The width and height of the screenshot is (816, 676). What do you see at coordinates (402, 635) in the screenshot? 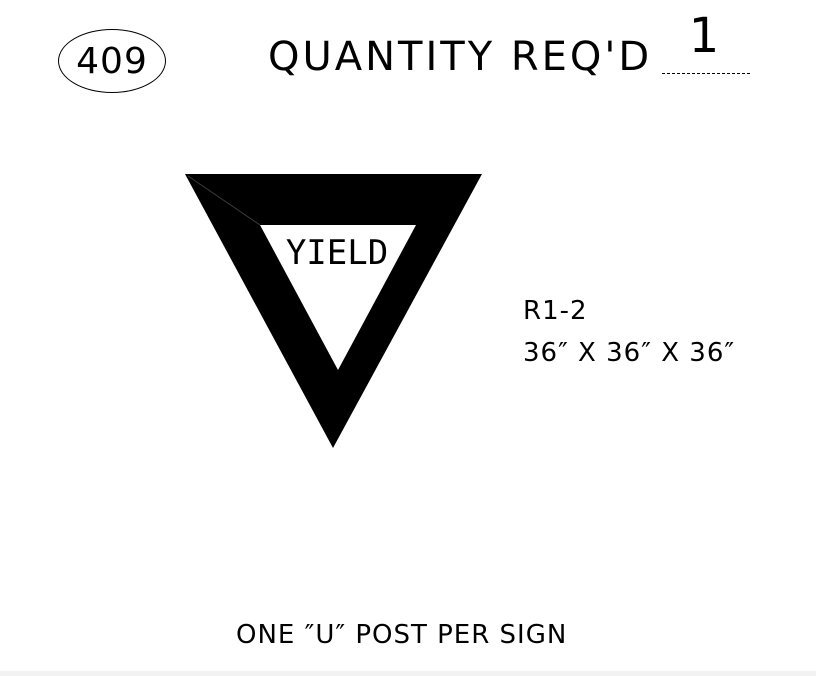
I see `post-note: ONE ″U″ POST PER SIGN` at bounding box center [402, 635].